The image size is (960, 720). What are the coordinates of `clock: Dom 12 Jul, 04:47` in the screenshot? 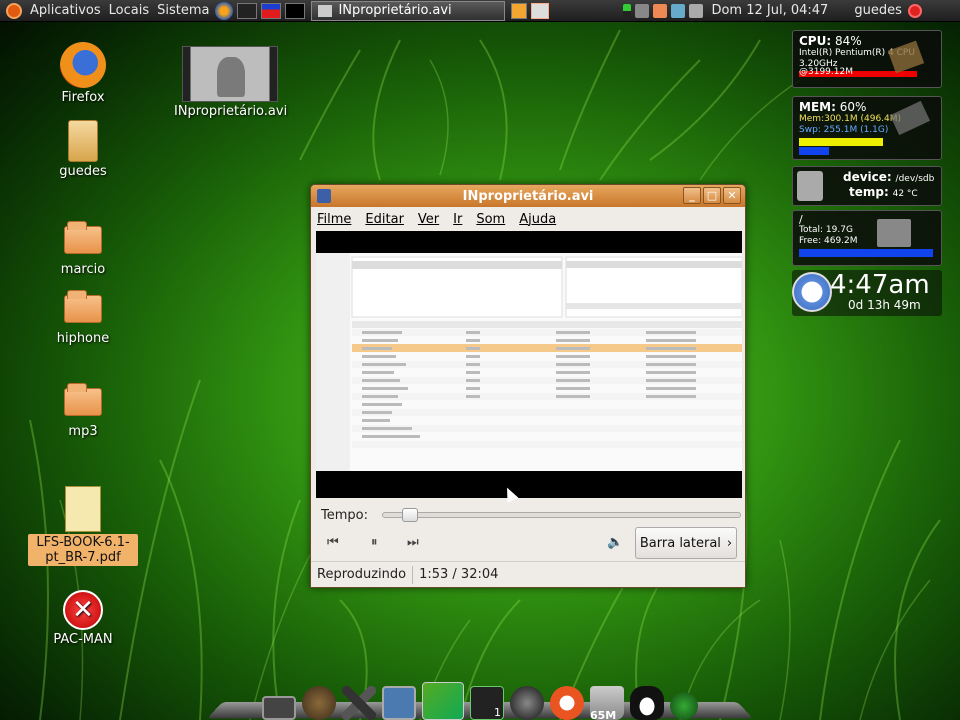 It's located at (769, 11).